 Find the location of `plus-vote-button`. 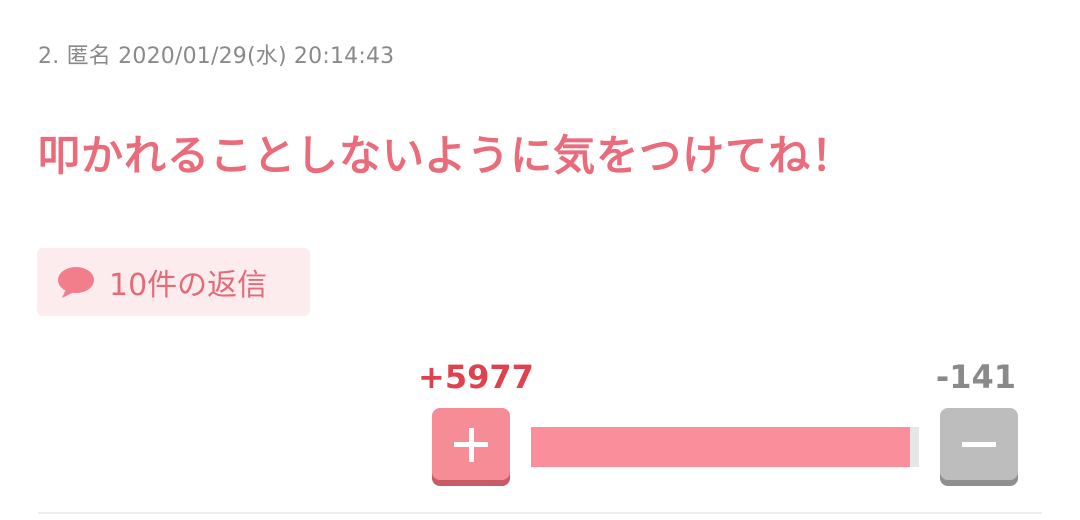

plus-vote-button is located at coordinates (471, 447).